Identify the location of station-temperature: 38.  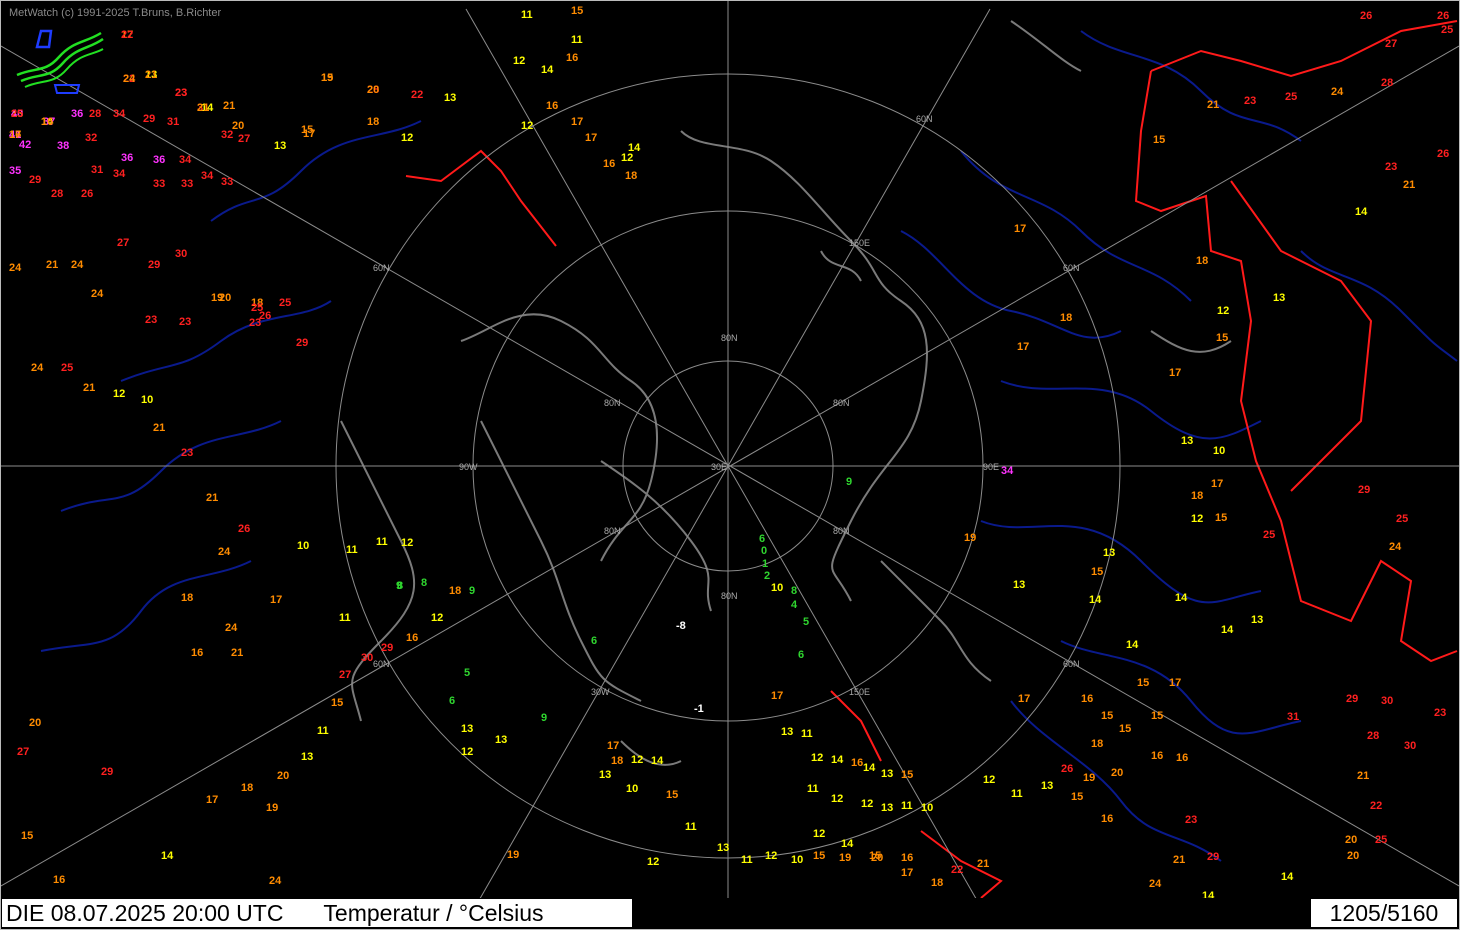
(63, 146).